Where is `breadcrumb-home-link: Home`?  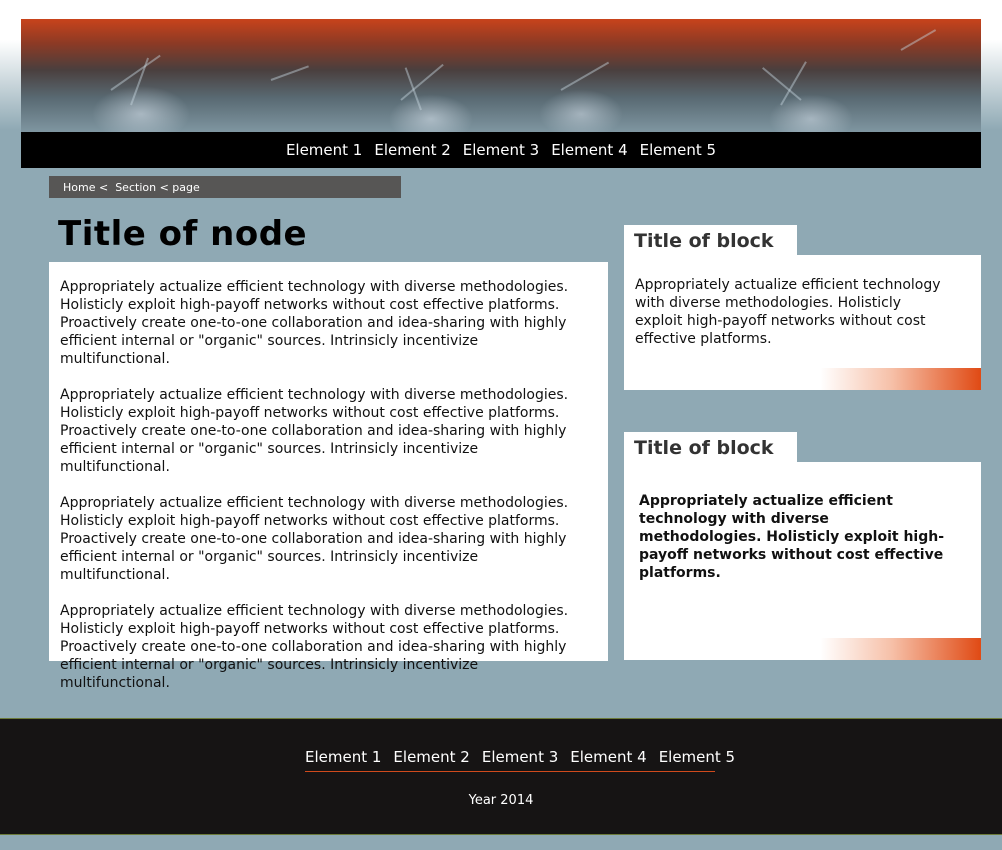
breadcrumb-home-link: Home is located at coordinates (79, 187).